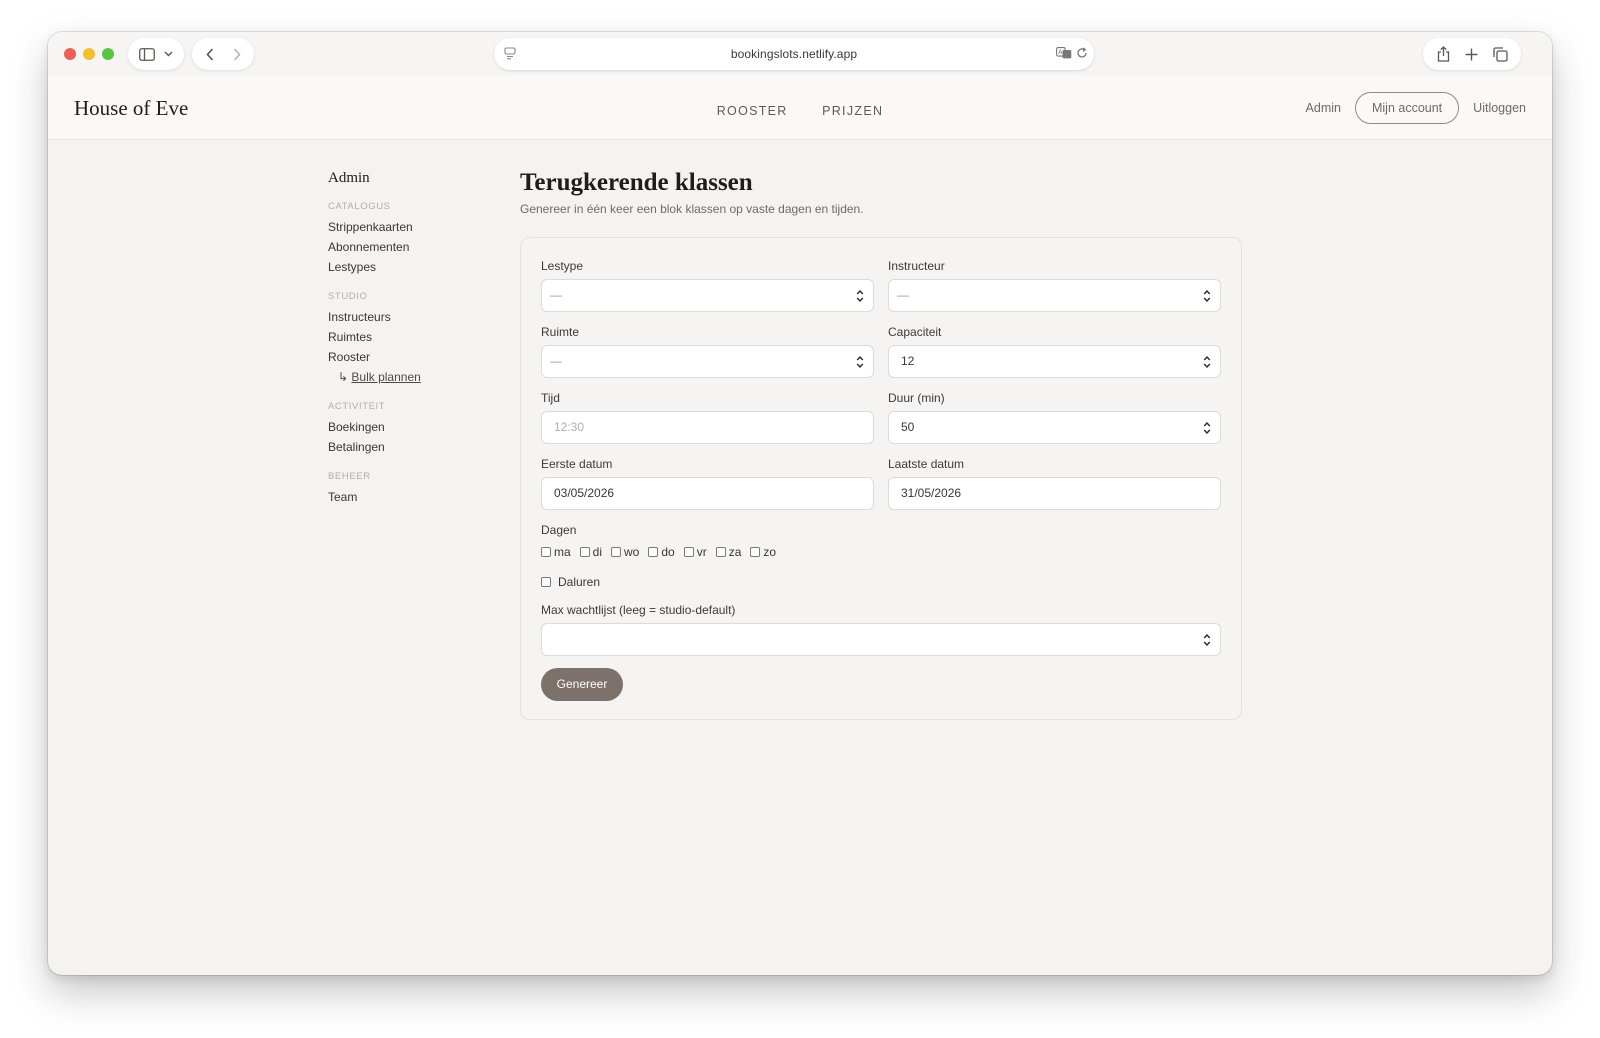 The width and height of the screenshot is (1600, 1038). What do you see at coordinates (1443, 54) in the screenshot?
I see `share-icon` at bounding box center [1443, 54].